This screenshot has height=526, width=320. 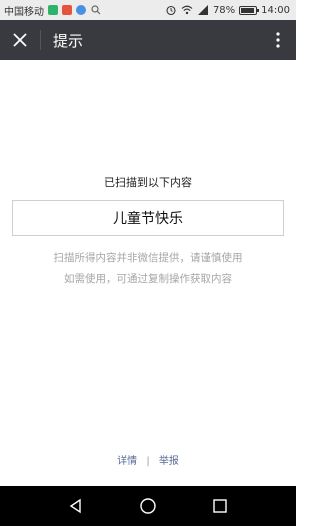 I want to click on back-triangle-icon, so click(x=75, y=506).